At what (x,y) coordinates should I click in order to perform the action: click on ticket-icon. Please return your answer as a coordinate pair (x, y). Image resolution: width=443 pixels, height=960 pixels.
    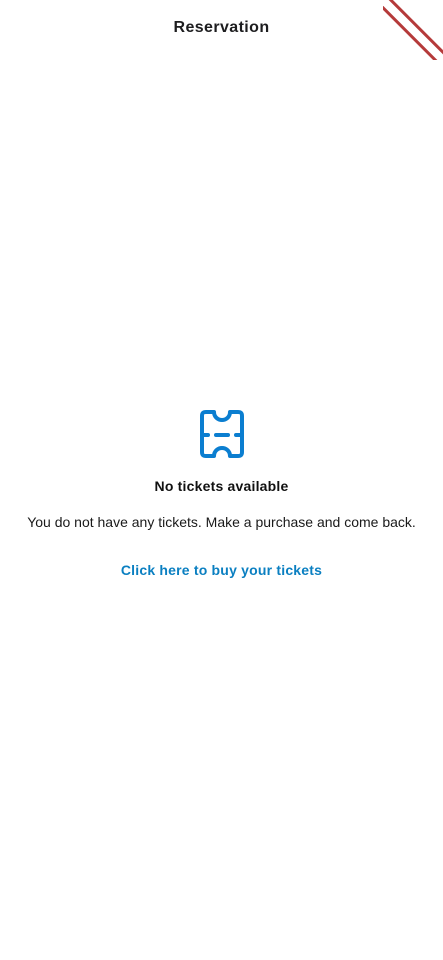
    Looking at the image, I should click on (221, 434).